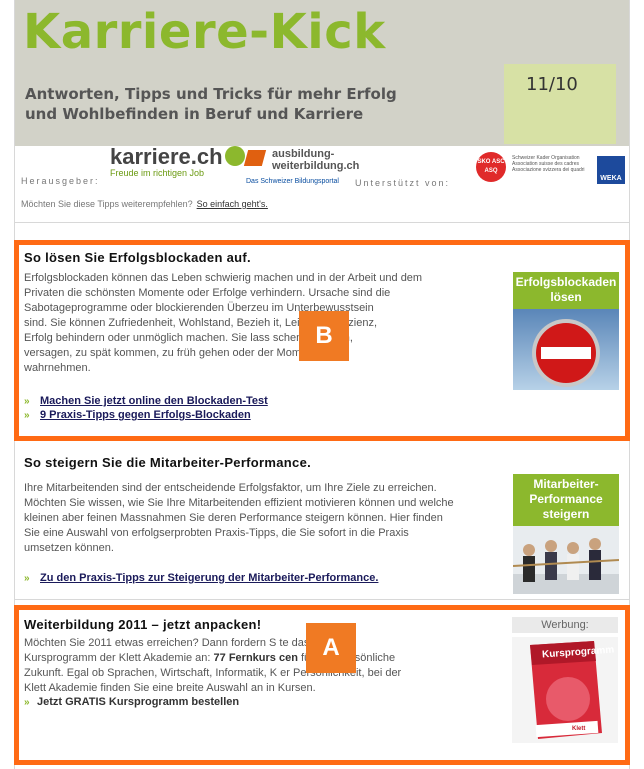 The height and width of the screenshot is (769, 644). I want to click on newsletter-title: Karriere-Kick, so click(204, 32).